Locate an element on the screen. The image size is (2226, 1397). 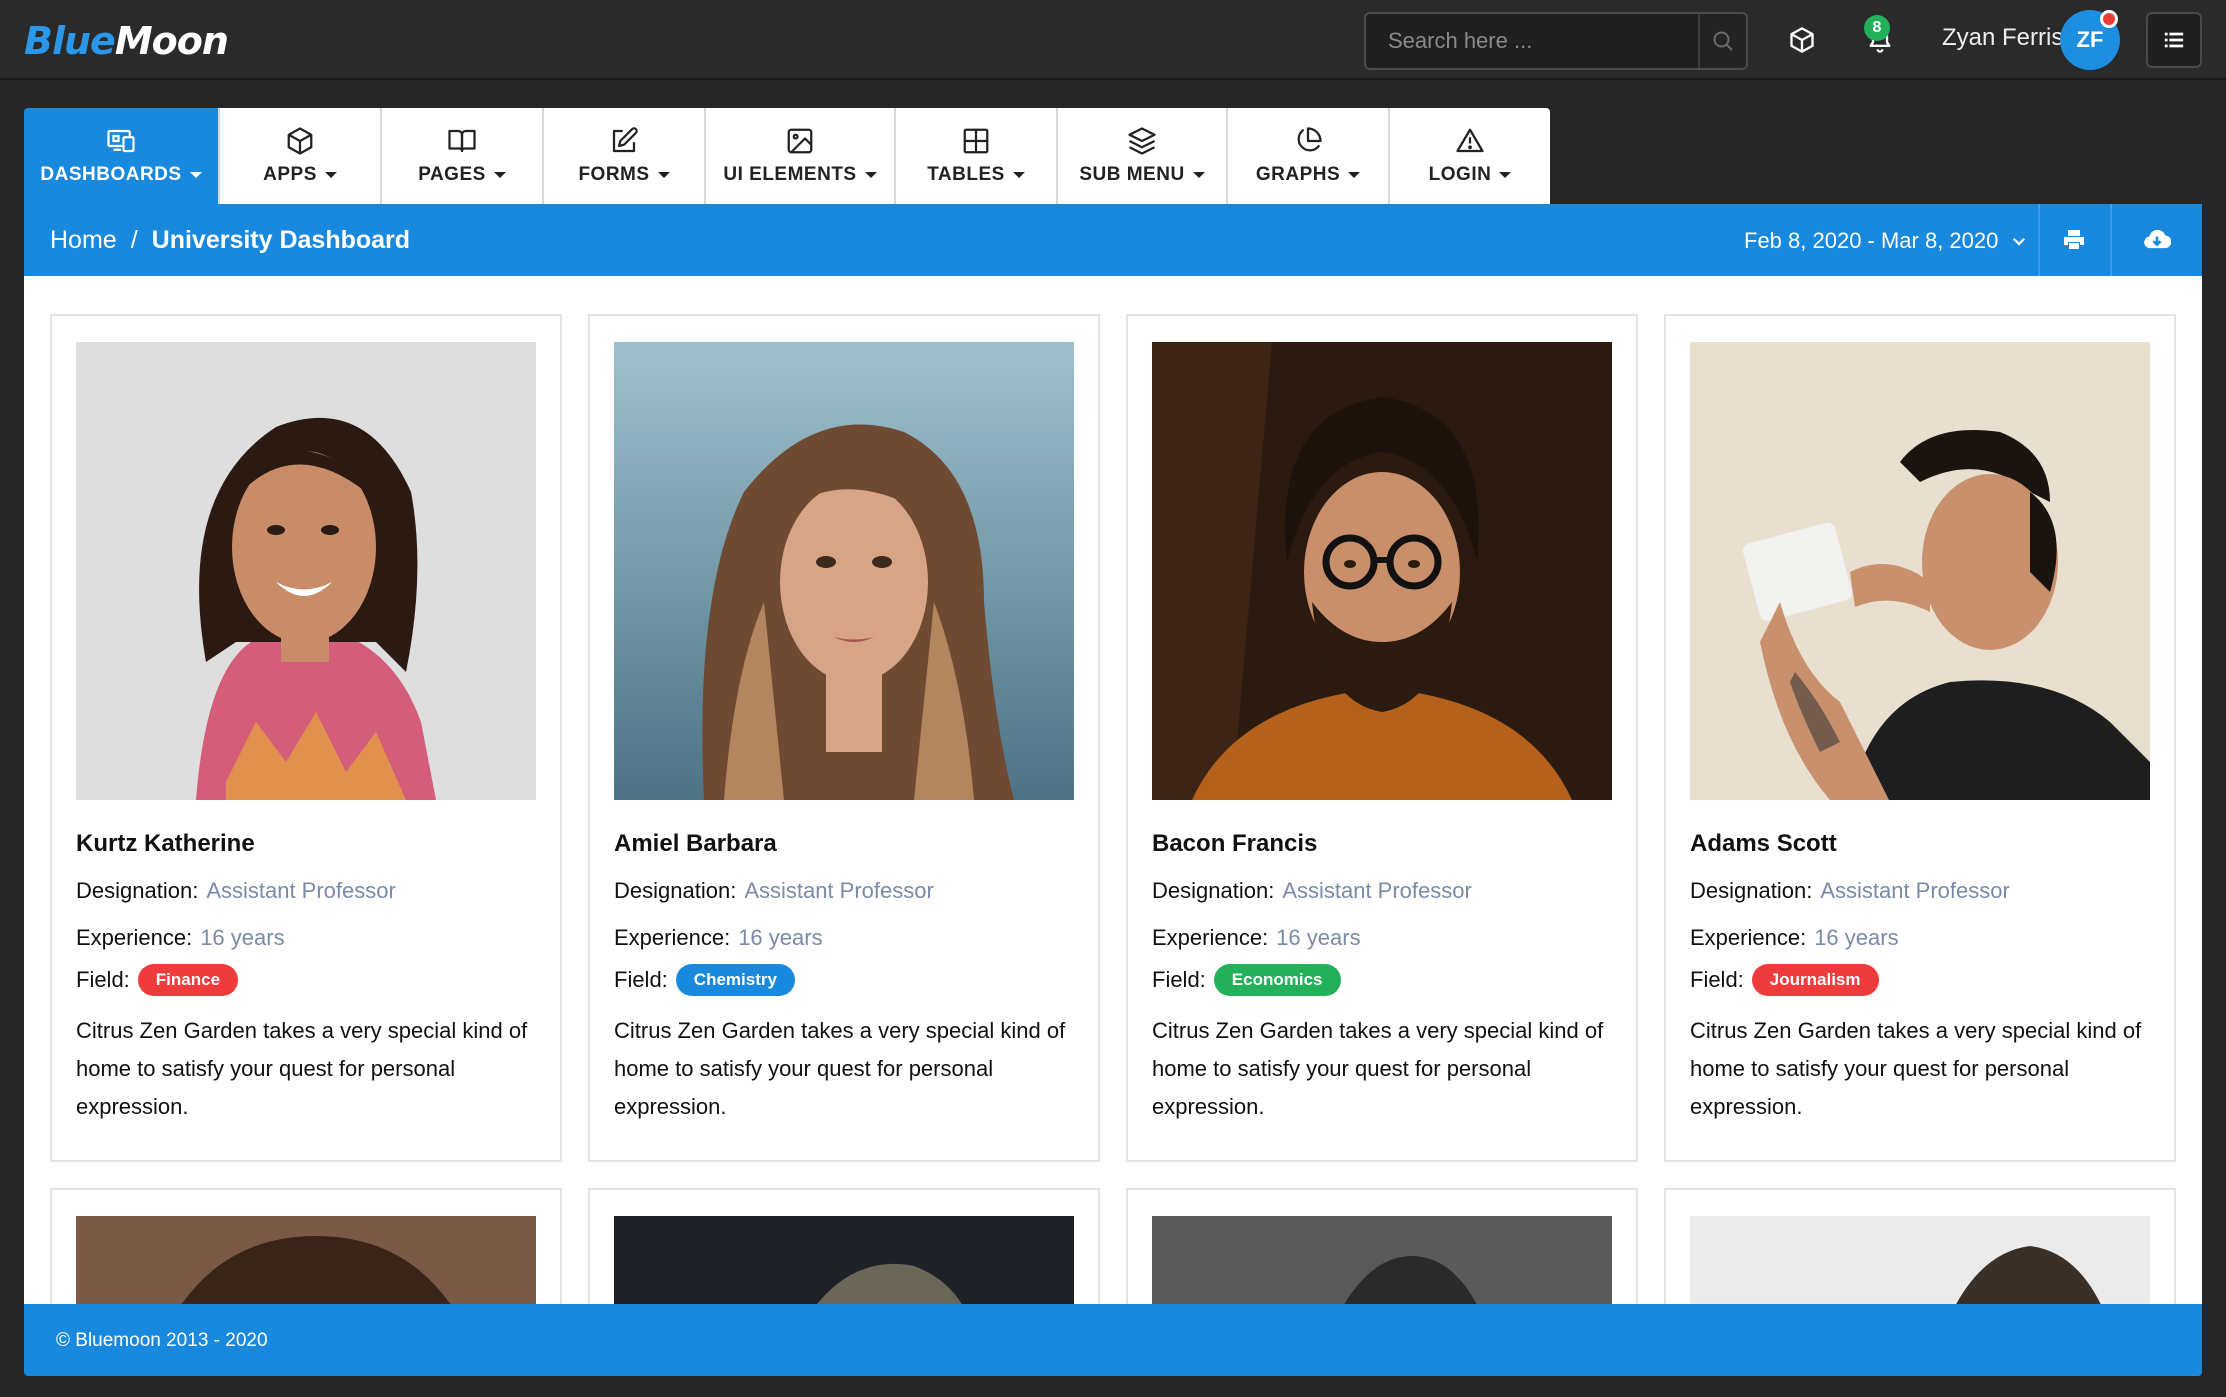
faculty-name: Adams Scott is located at coordinates (1763, 844).